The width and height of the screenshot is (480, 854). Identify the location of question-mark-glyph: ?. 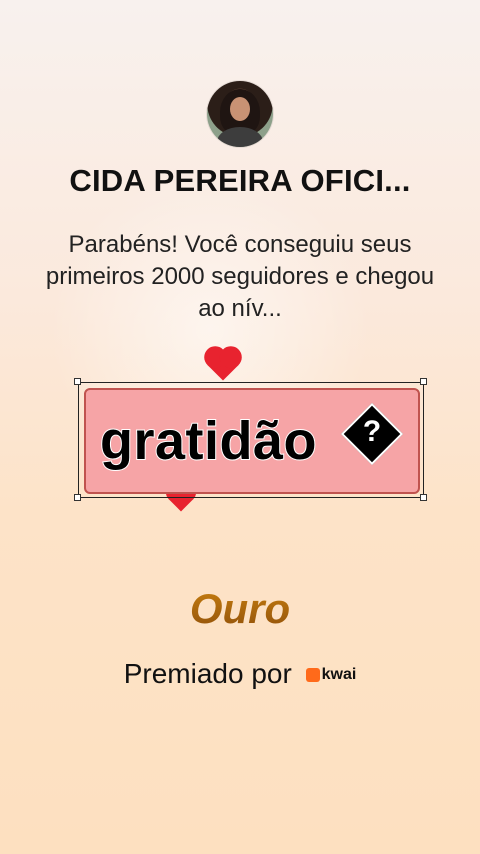
(372, 431).